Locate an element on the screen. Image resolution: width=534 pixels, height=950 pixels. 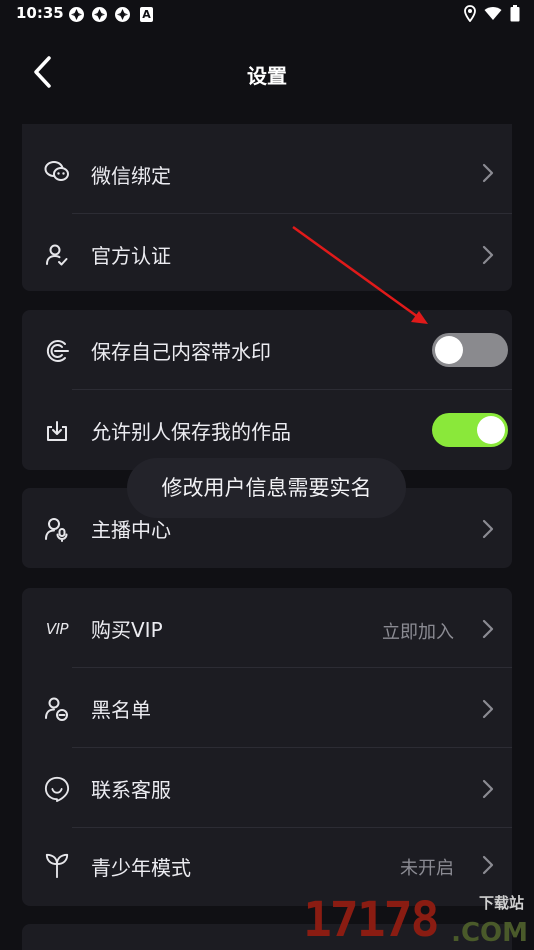
settings-item-label: 联系客服 is located at coordinates (131, 790).